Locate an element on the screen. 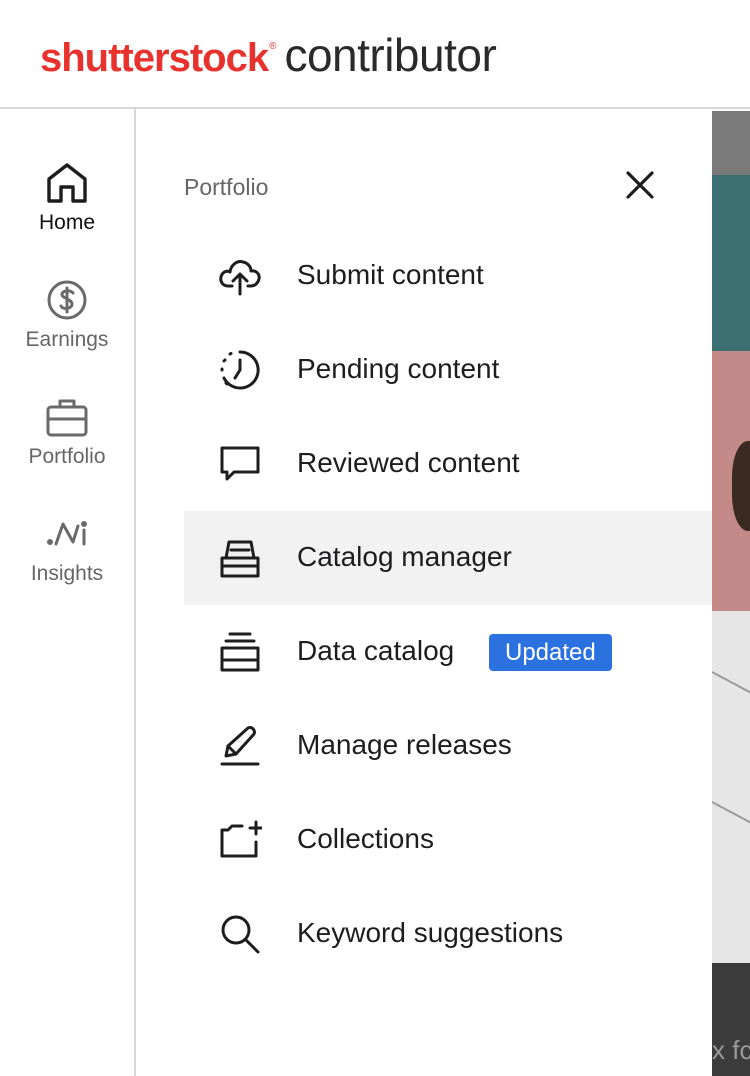  rail-item-home: Home is located at coordinates (67, 198).